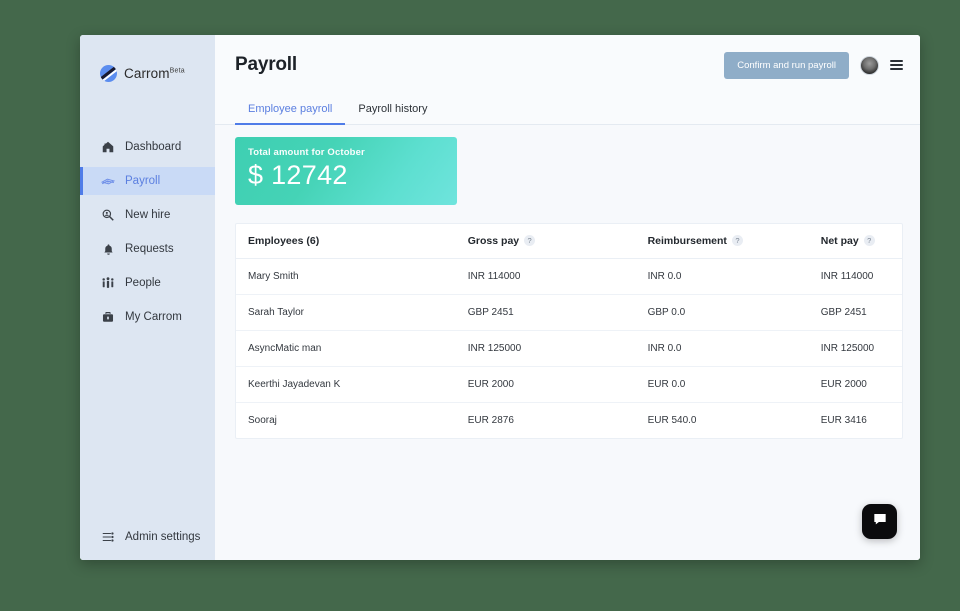 This screenshot has width=960, height=611. What do you see at coordinates (869, 65) in the screenshot?
I see `avatar` at bounding box center [869, 65].